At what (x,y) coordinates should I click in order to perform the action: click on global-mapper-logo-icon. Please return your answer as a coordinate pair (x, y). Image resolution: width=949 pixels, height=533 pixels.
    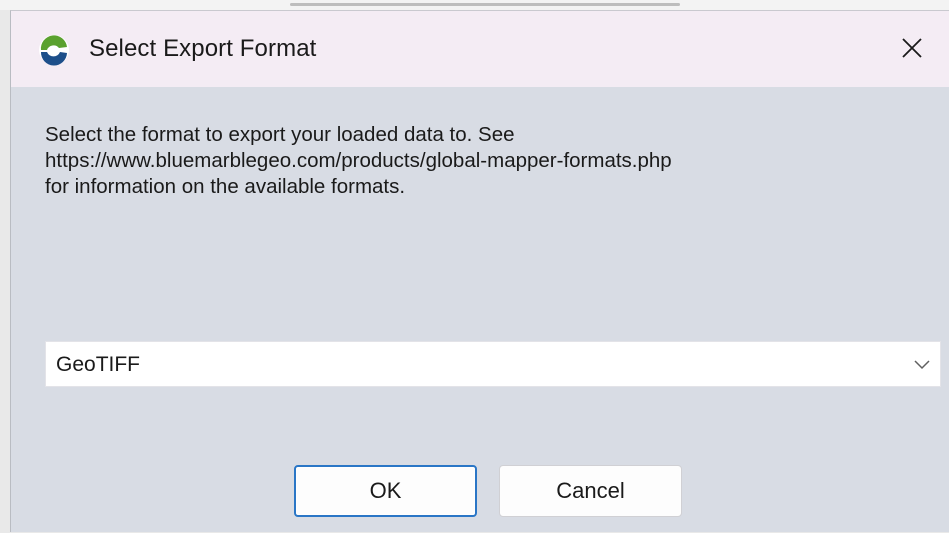
    Looking at the image, I should click on (54, 50).